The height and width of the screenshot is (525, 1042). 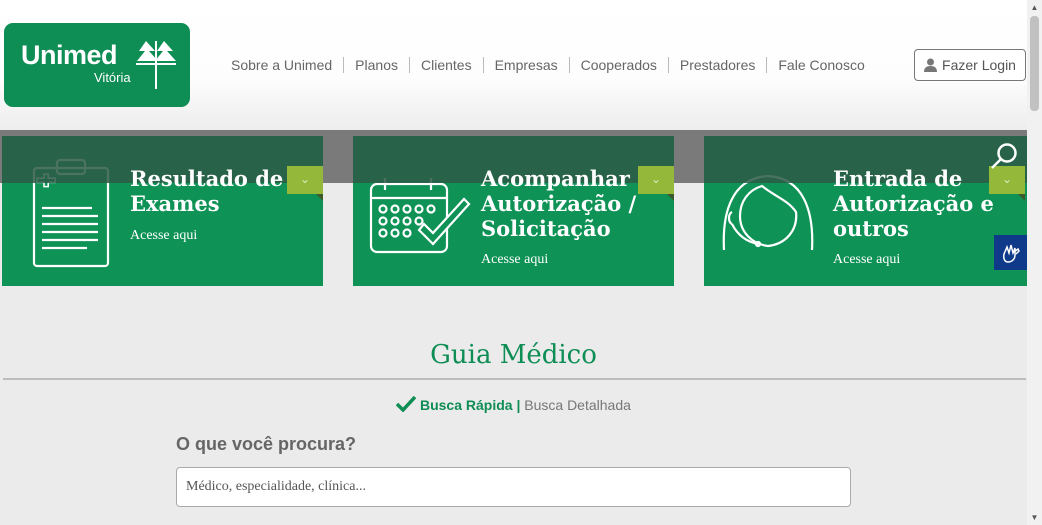 What do you see at coordinates (420, 216) in the screenshot?
I see `calendar-check-icon` at bounding box center [420, 216].